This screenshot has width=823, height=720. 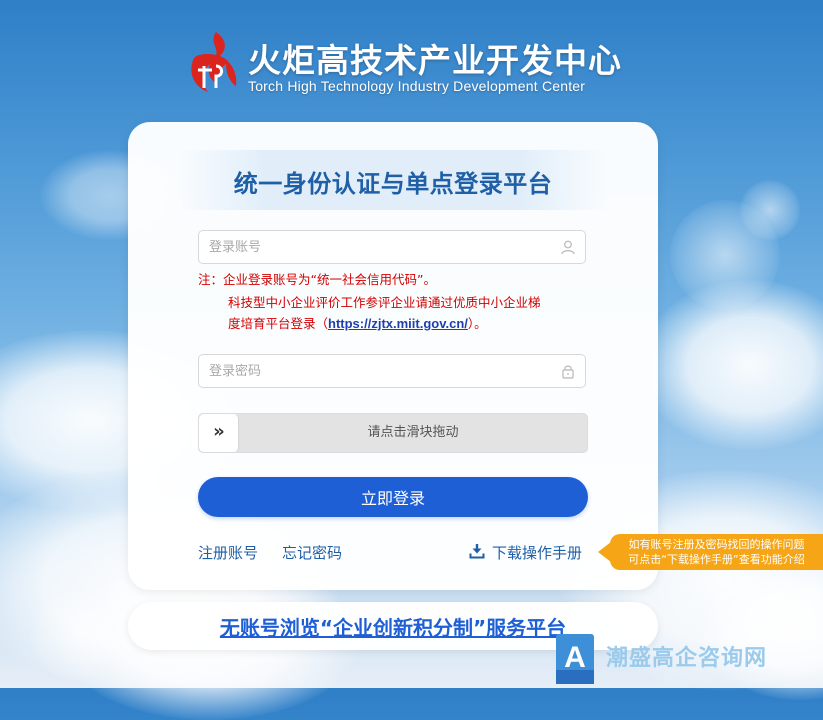 I want to click on password-field, so click(x=392, y=371).